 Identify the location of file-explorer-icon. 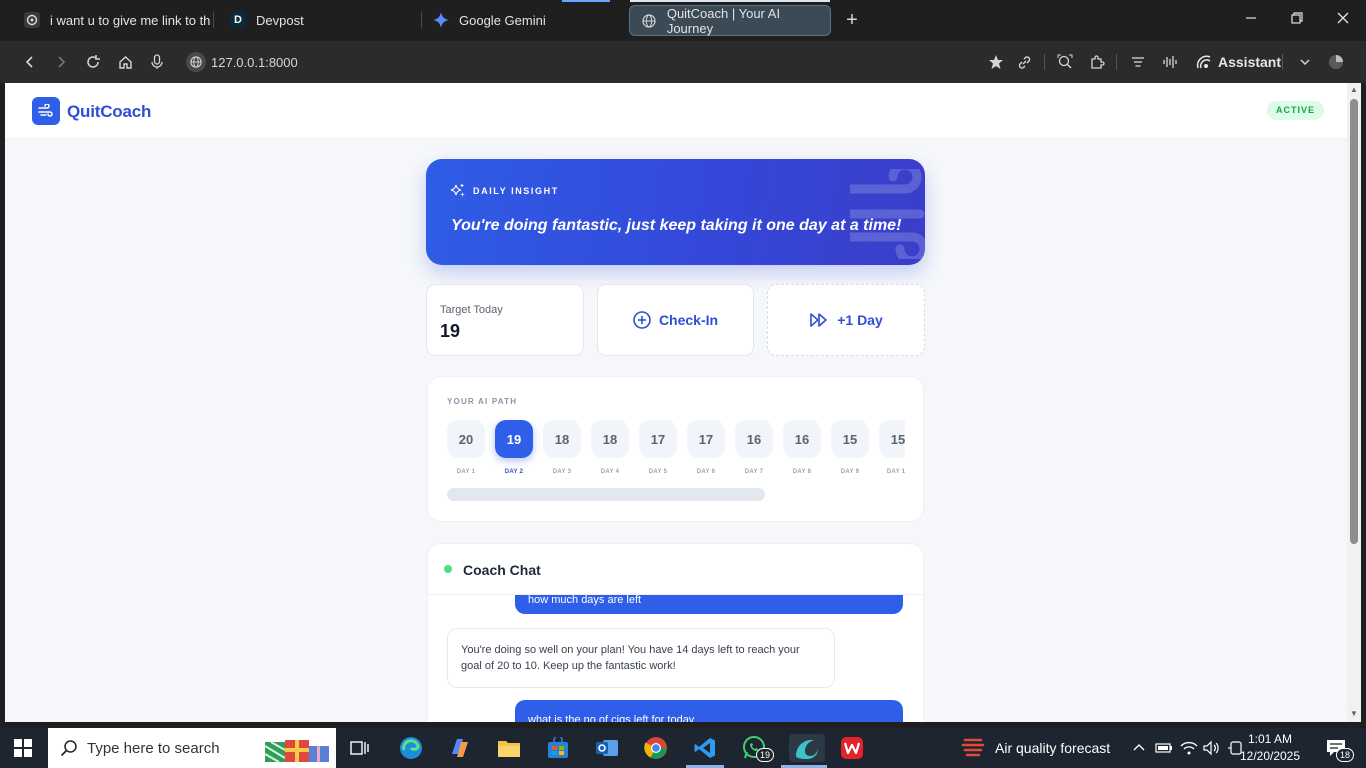
(509, 748).